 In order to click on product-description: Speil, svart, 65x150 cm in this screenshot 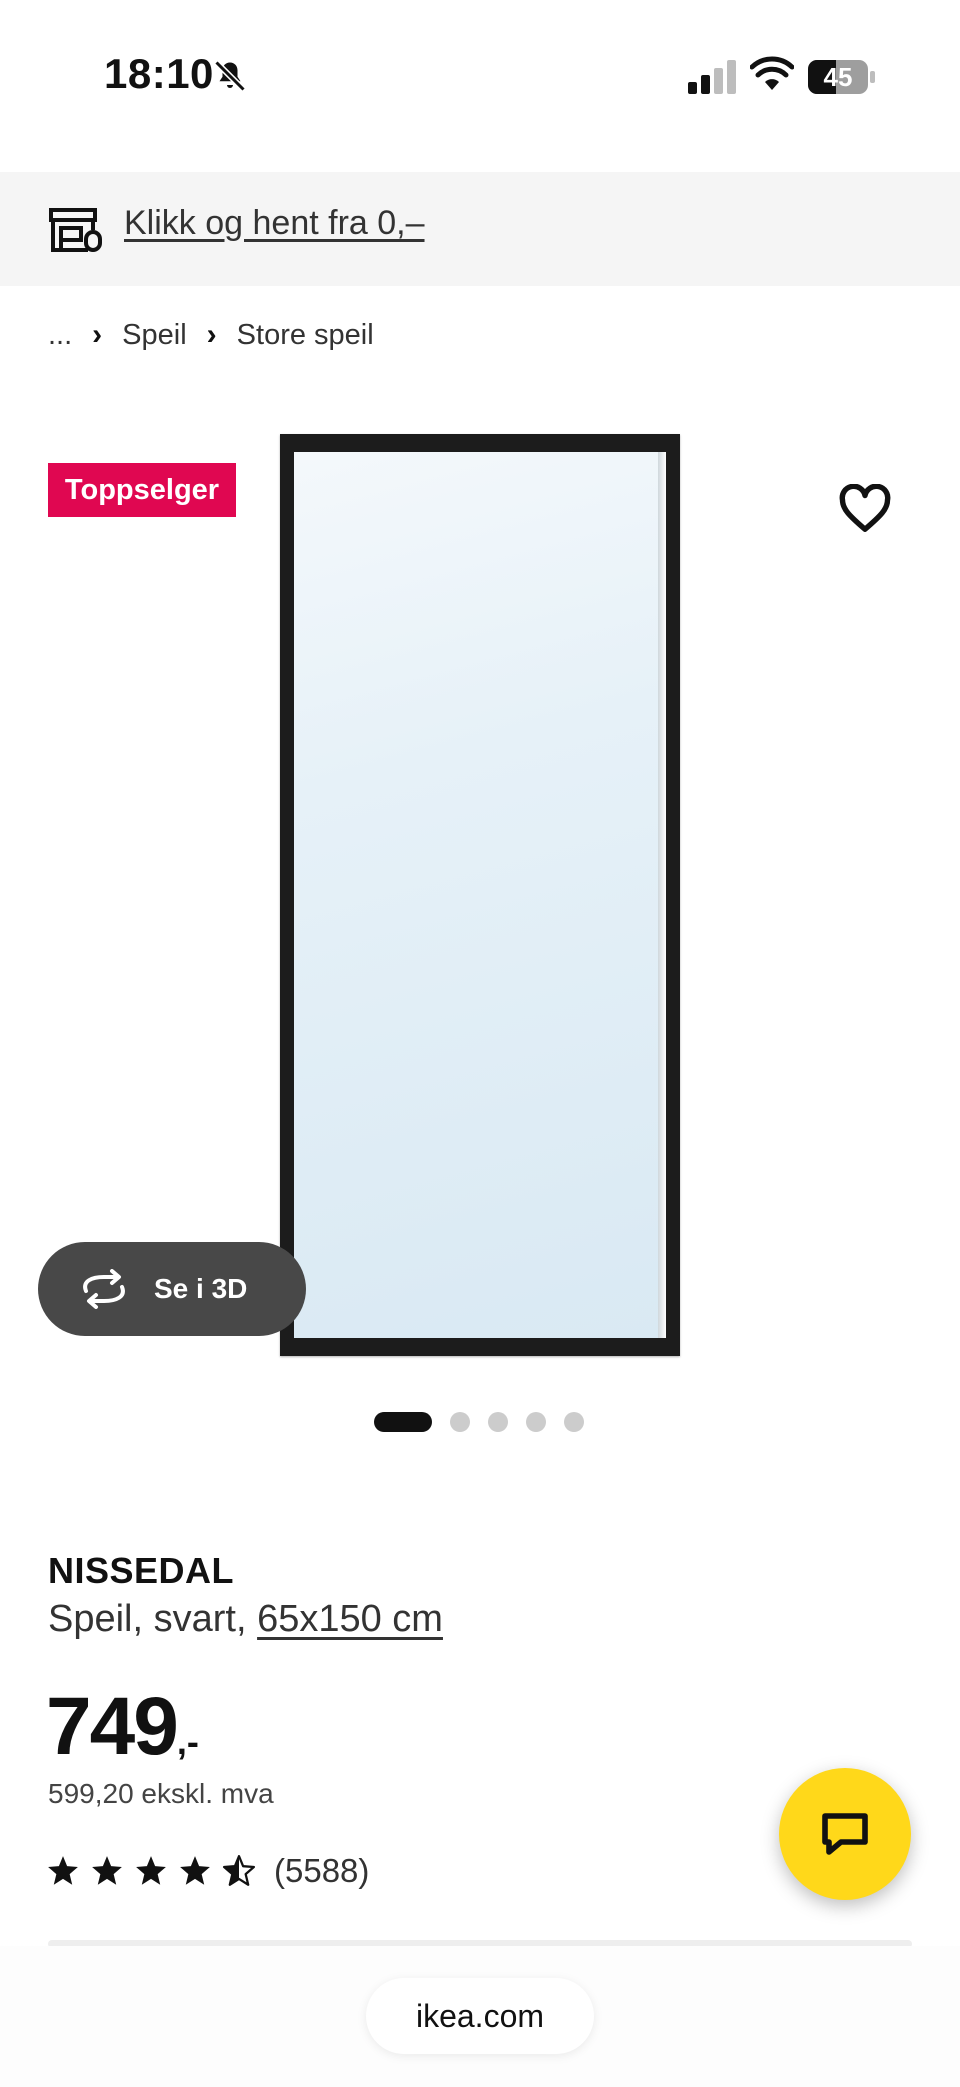, I will do `click(245, 1619)`.